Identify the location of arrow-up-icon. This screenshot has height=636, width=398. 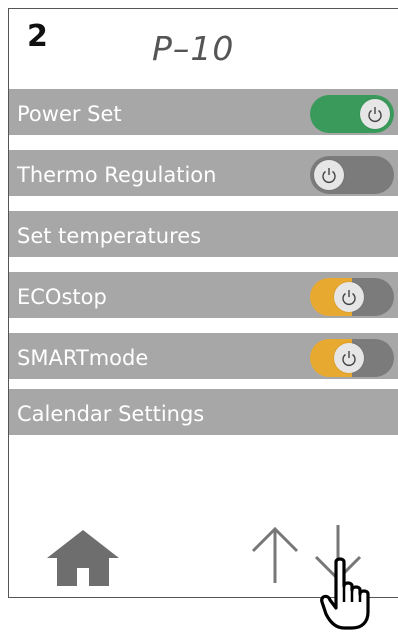
(275, 556).